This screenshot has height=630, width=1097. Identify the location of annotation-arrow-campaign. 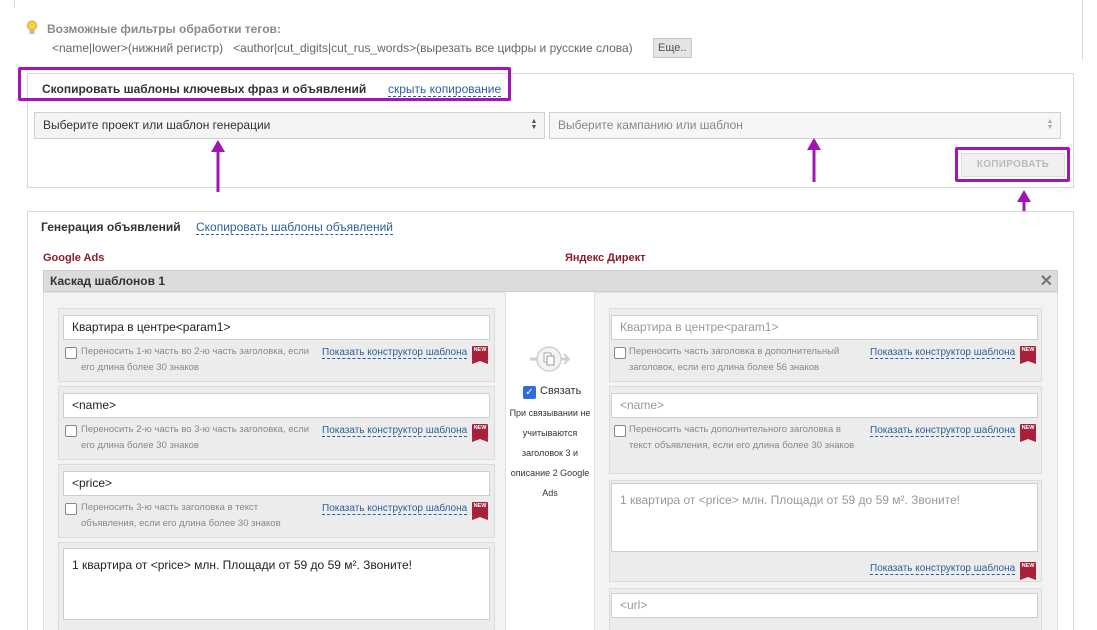
(814, 160).